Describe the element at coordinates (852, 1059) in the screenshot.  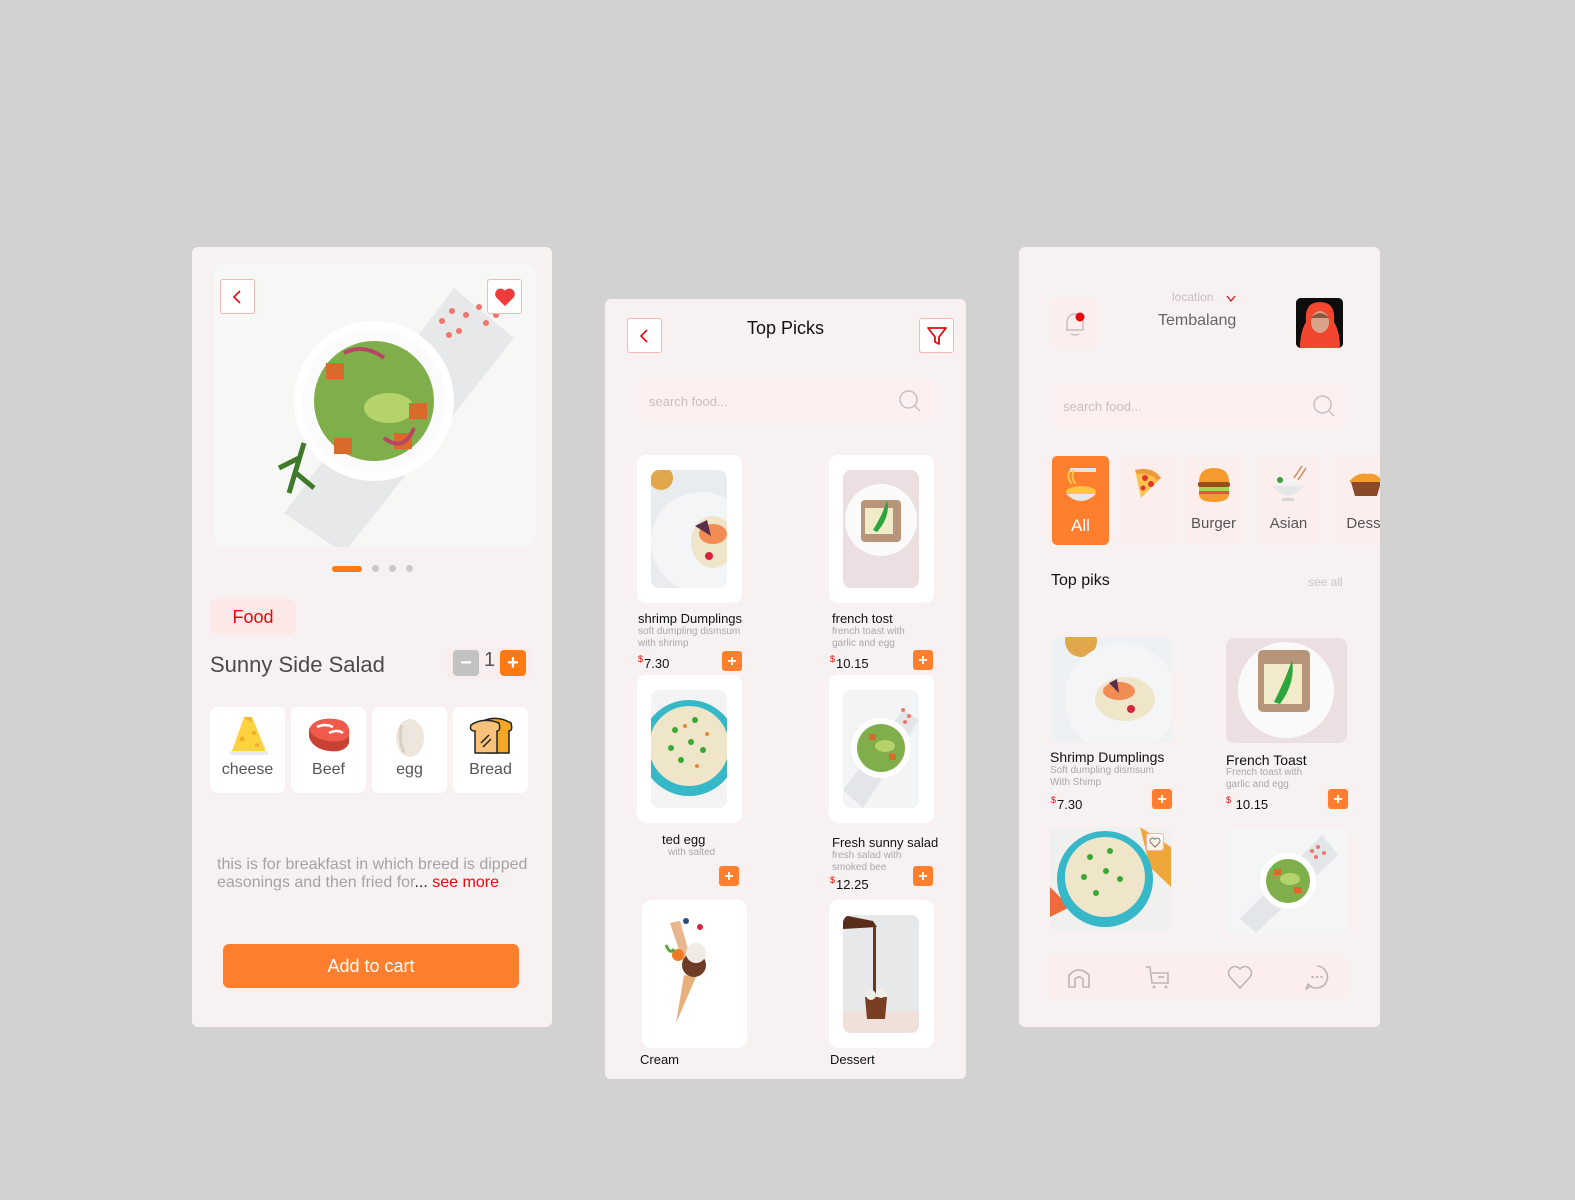
I see `food-name: Dessert` at that location.